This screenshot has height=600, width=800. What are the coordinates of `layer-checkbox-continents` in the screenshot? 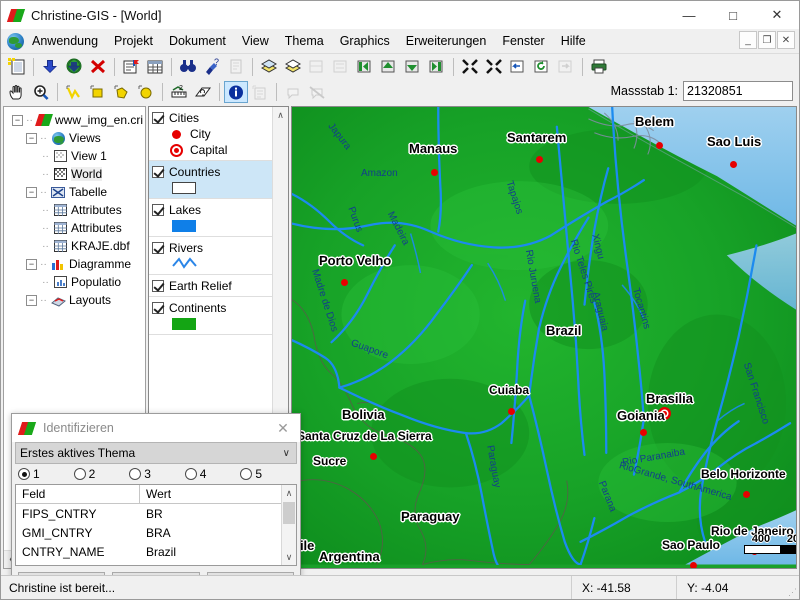 It's located at (158, 307).